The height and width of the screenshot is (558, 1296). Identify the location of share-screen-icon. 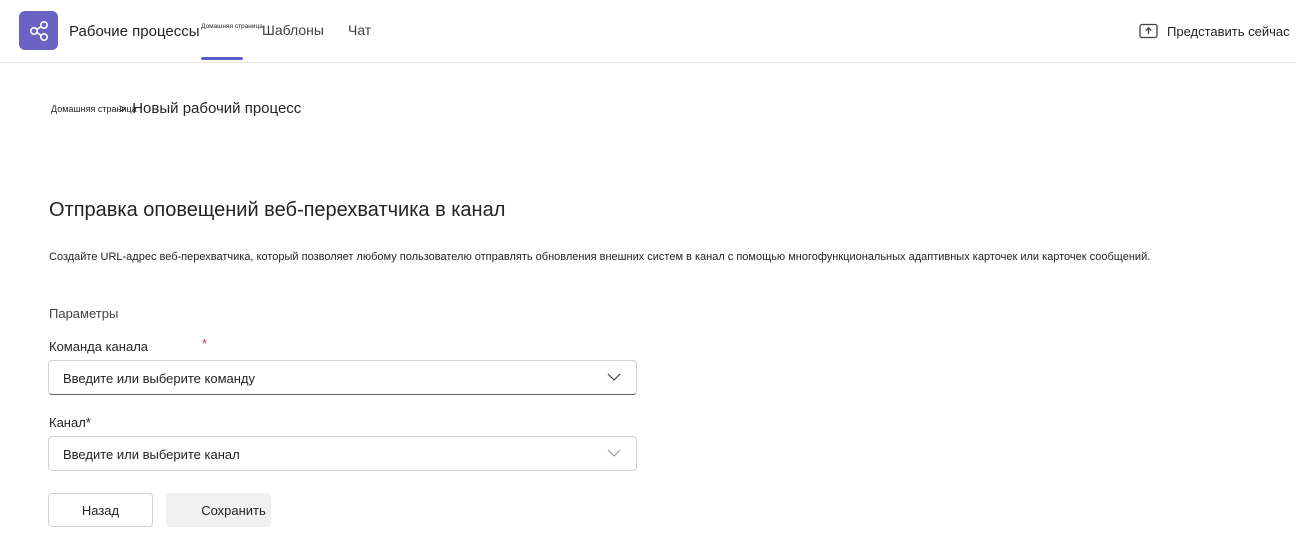
(1148, 31).